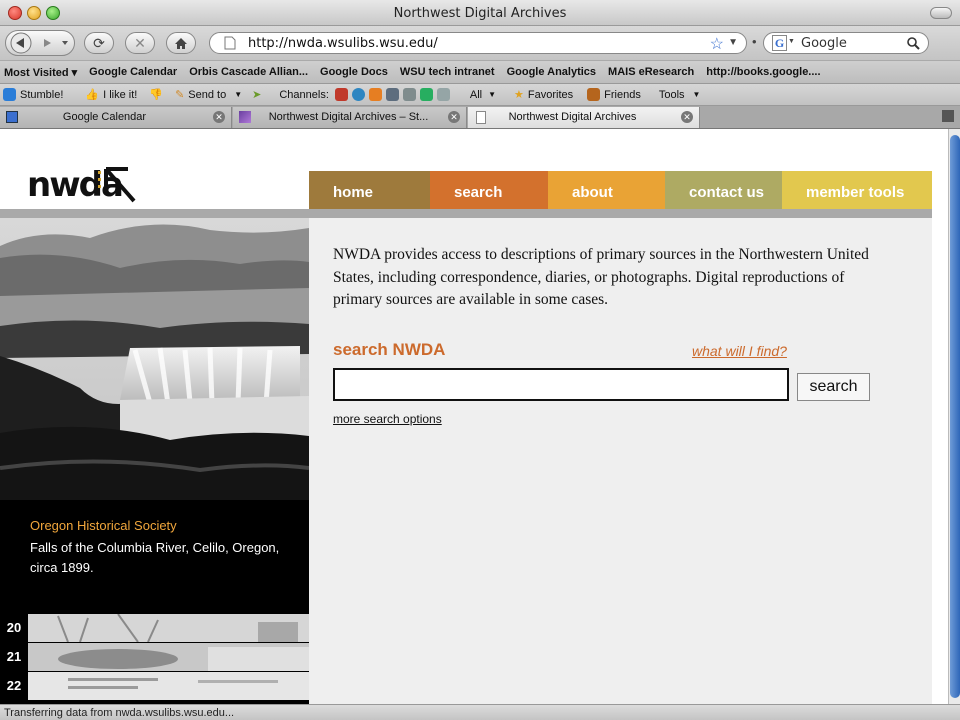 The height and width of the screenshot is (720, 960). What do you see at coordinates (594, 94) in the screenshot?
I see `friends-icon` at bounding box center [594, 94].